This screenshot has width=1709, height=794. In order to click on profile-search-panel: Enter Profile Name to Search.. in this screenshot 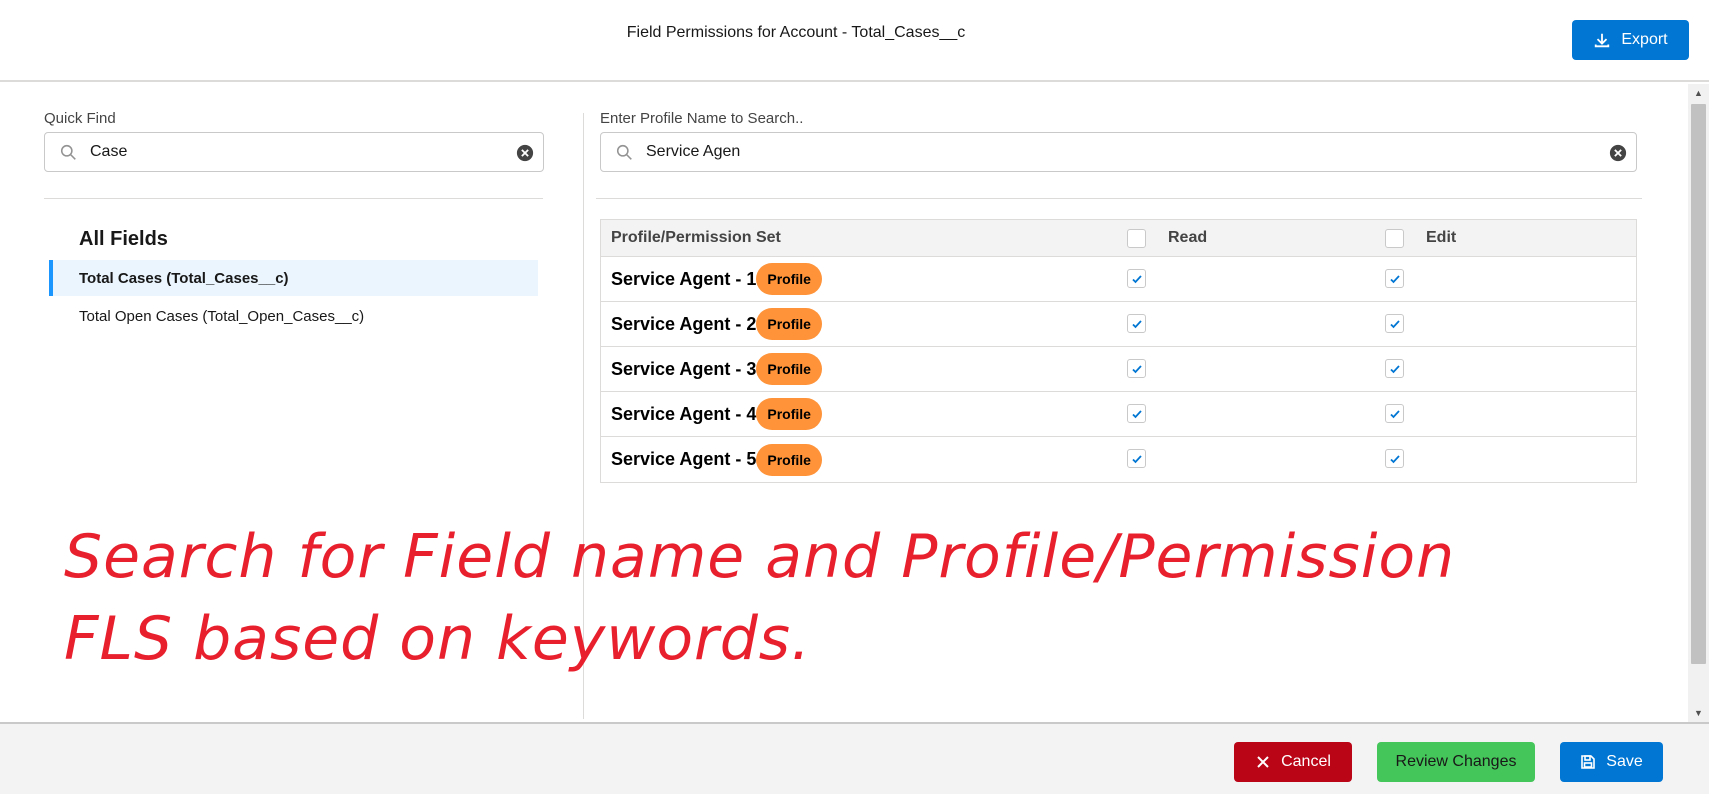, I will do `click(1118, 141)`.